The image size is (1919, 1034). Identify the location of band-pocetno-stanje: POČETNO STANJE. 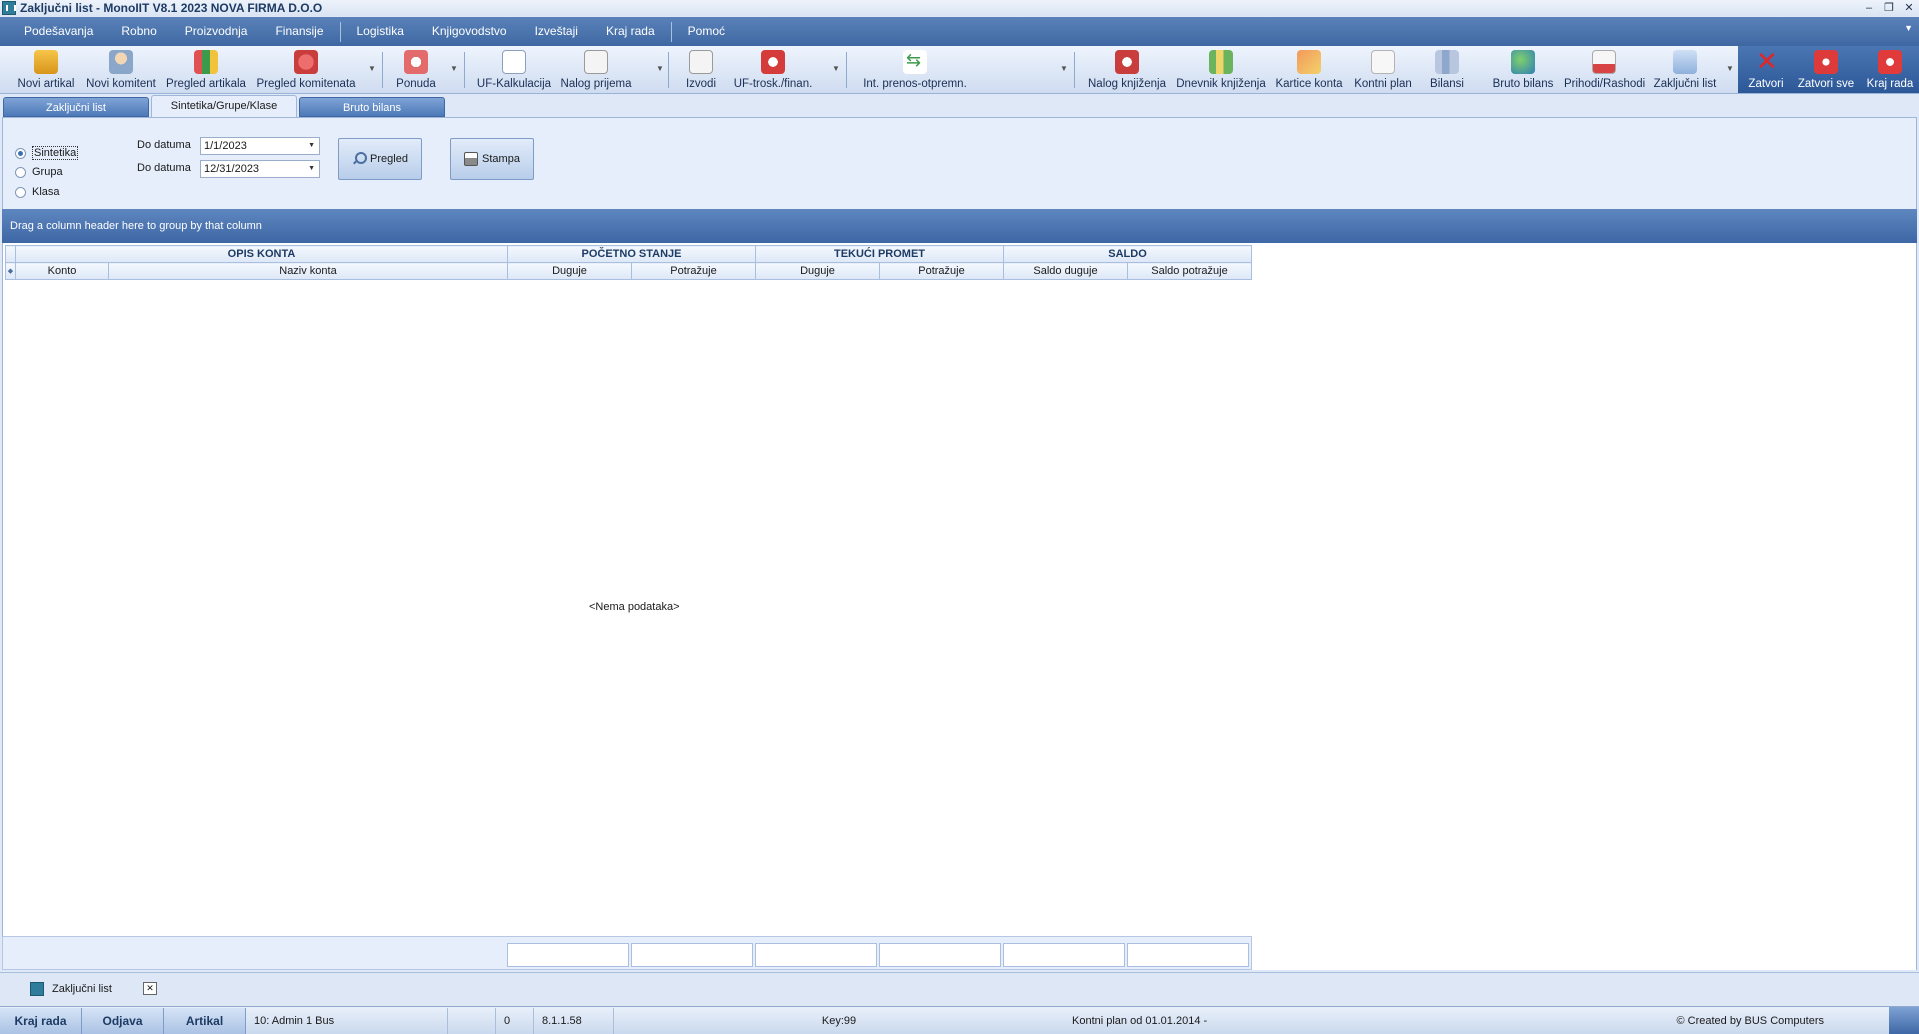
(631, 254).